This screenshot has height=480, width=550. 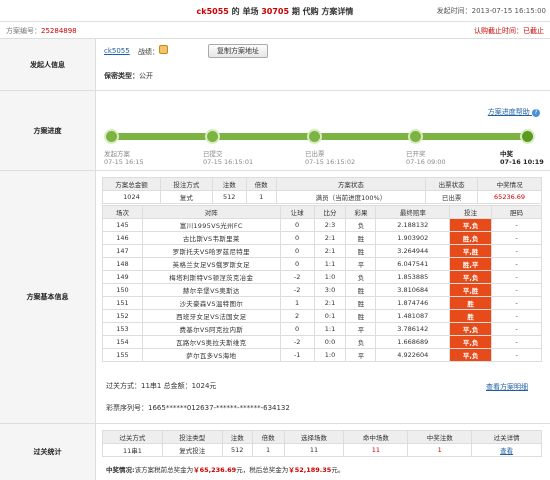 I want to click on title-user: ck5055, so click(x=213, y=11).